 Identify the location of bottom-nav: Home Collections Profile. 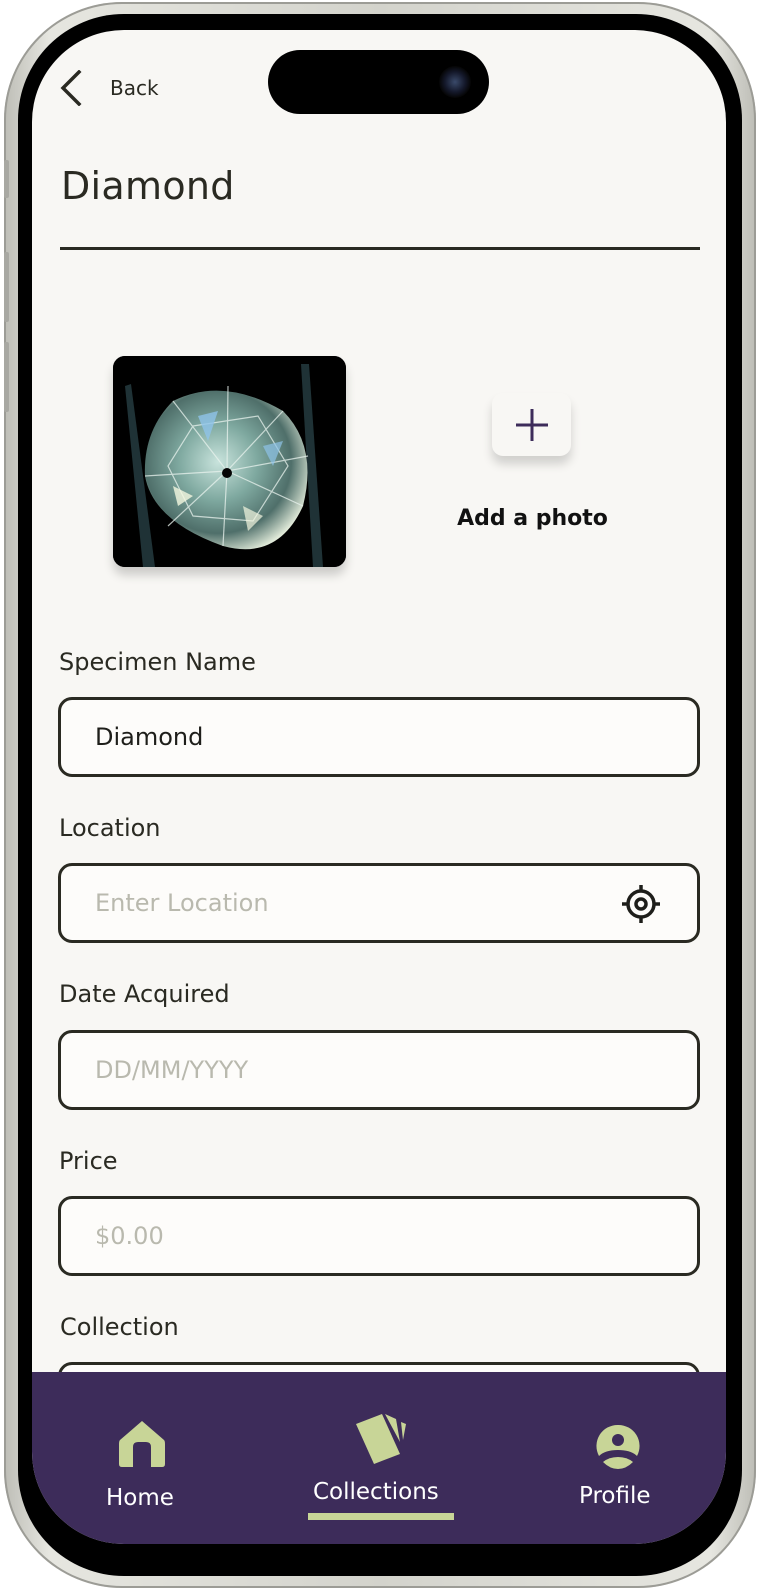
(379, 1458).